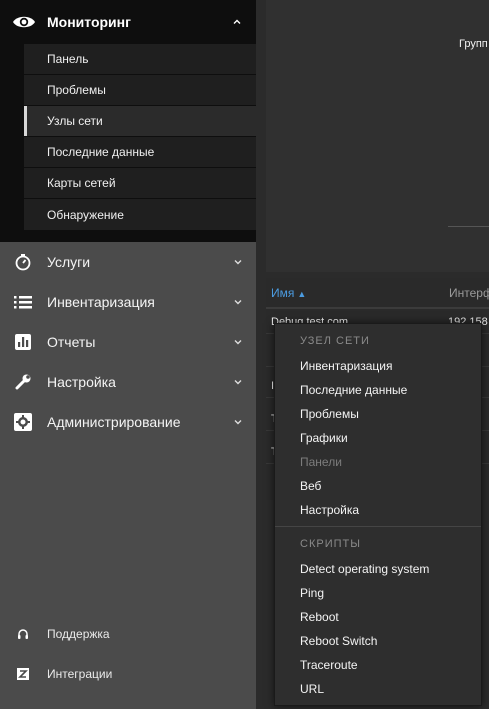  What do you see at coordinates (302, 294) in the screenshot?
I see `sort-asc-icon: ▲` at bounding box center [302, 294].